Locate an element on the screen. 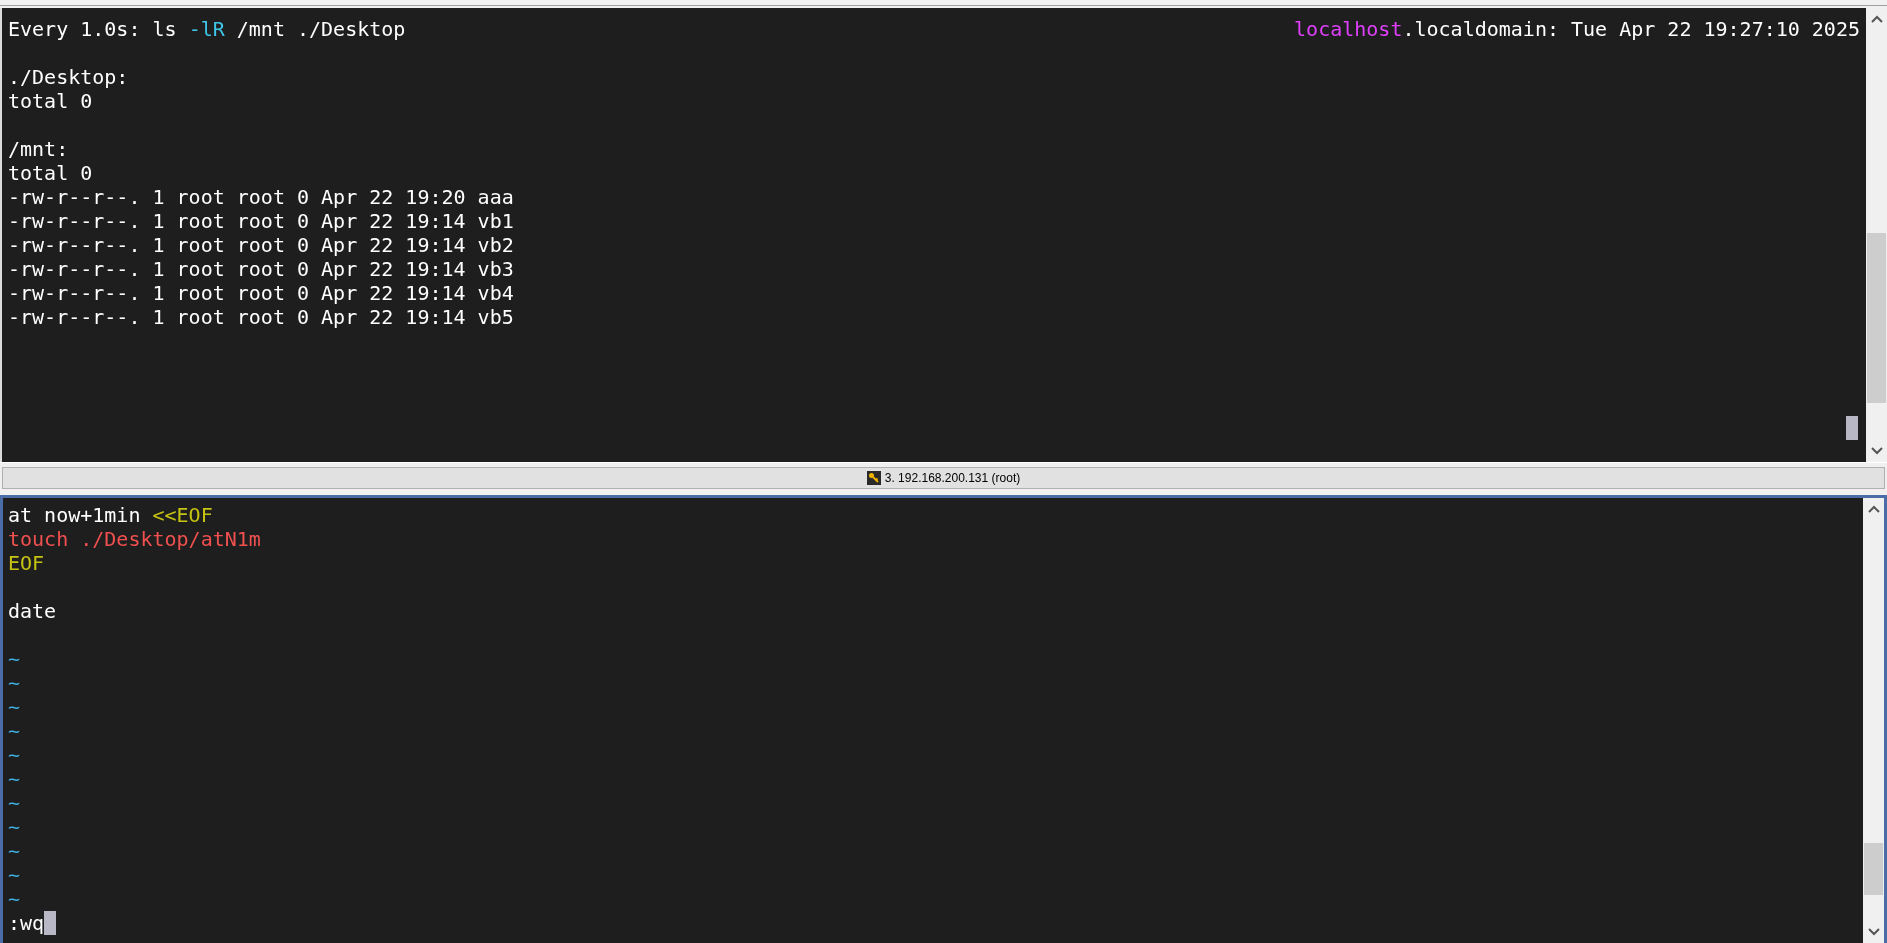  terminal-line: /mnt: is located at coordinates (38, 149).